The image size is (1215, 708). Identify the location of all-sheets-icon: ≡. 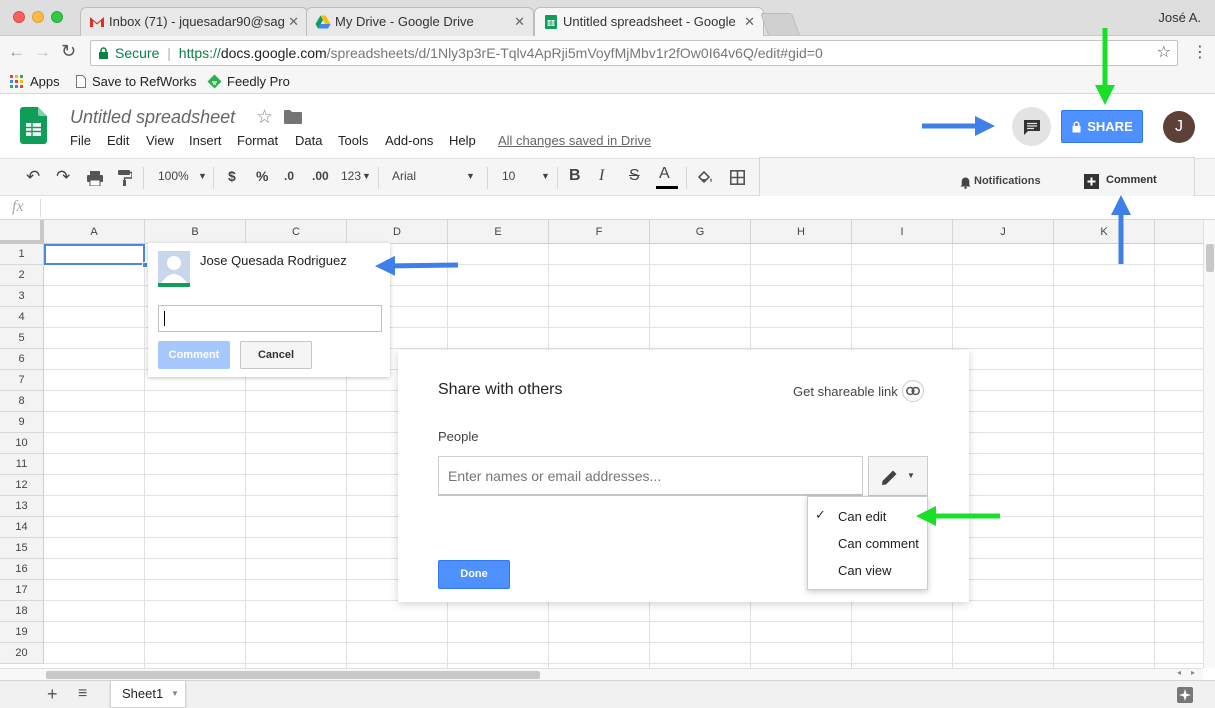
(82, 694).